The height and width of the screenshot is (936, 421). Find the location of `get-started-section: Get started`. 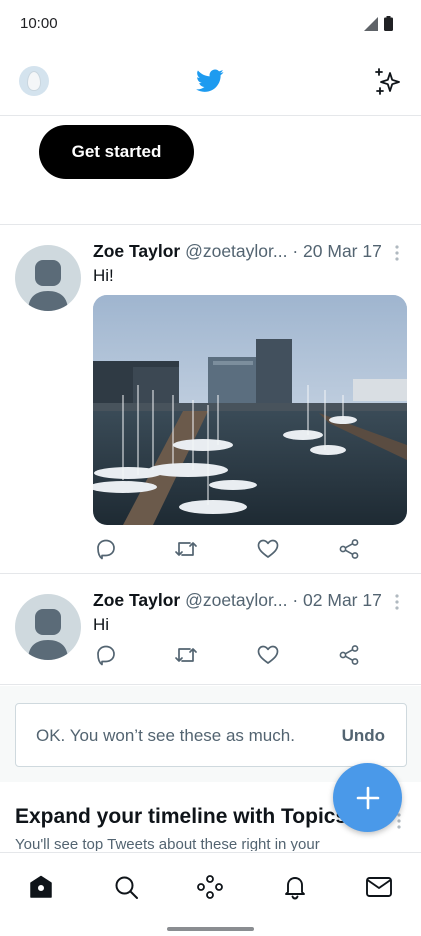

get-started-section: Get started is located at coordinates (210, 171).